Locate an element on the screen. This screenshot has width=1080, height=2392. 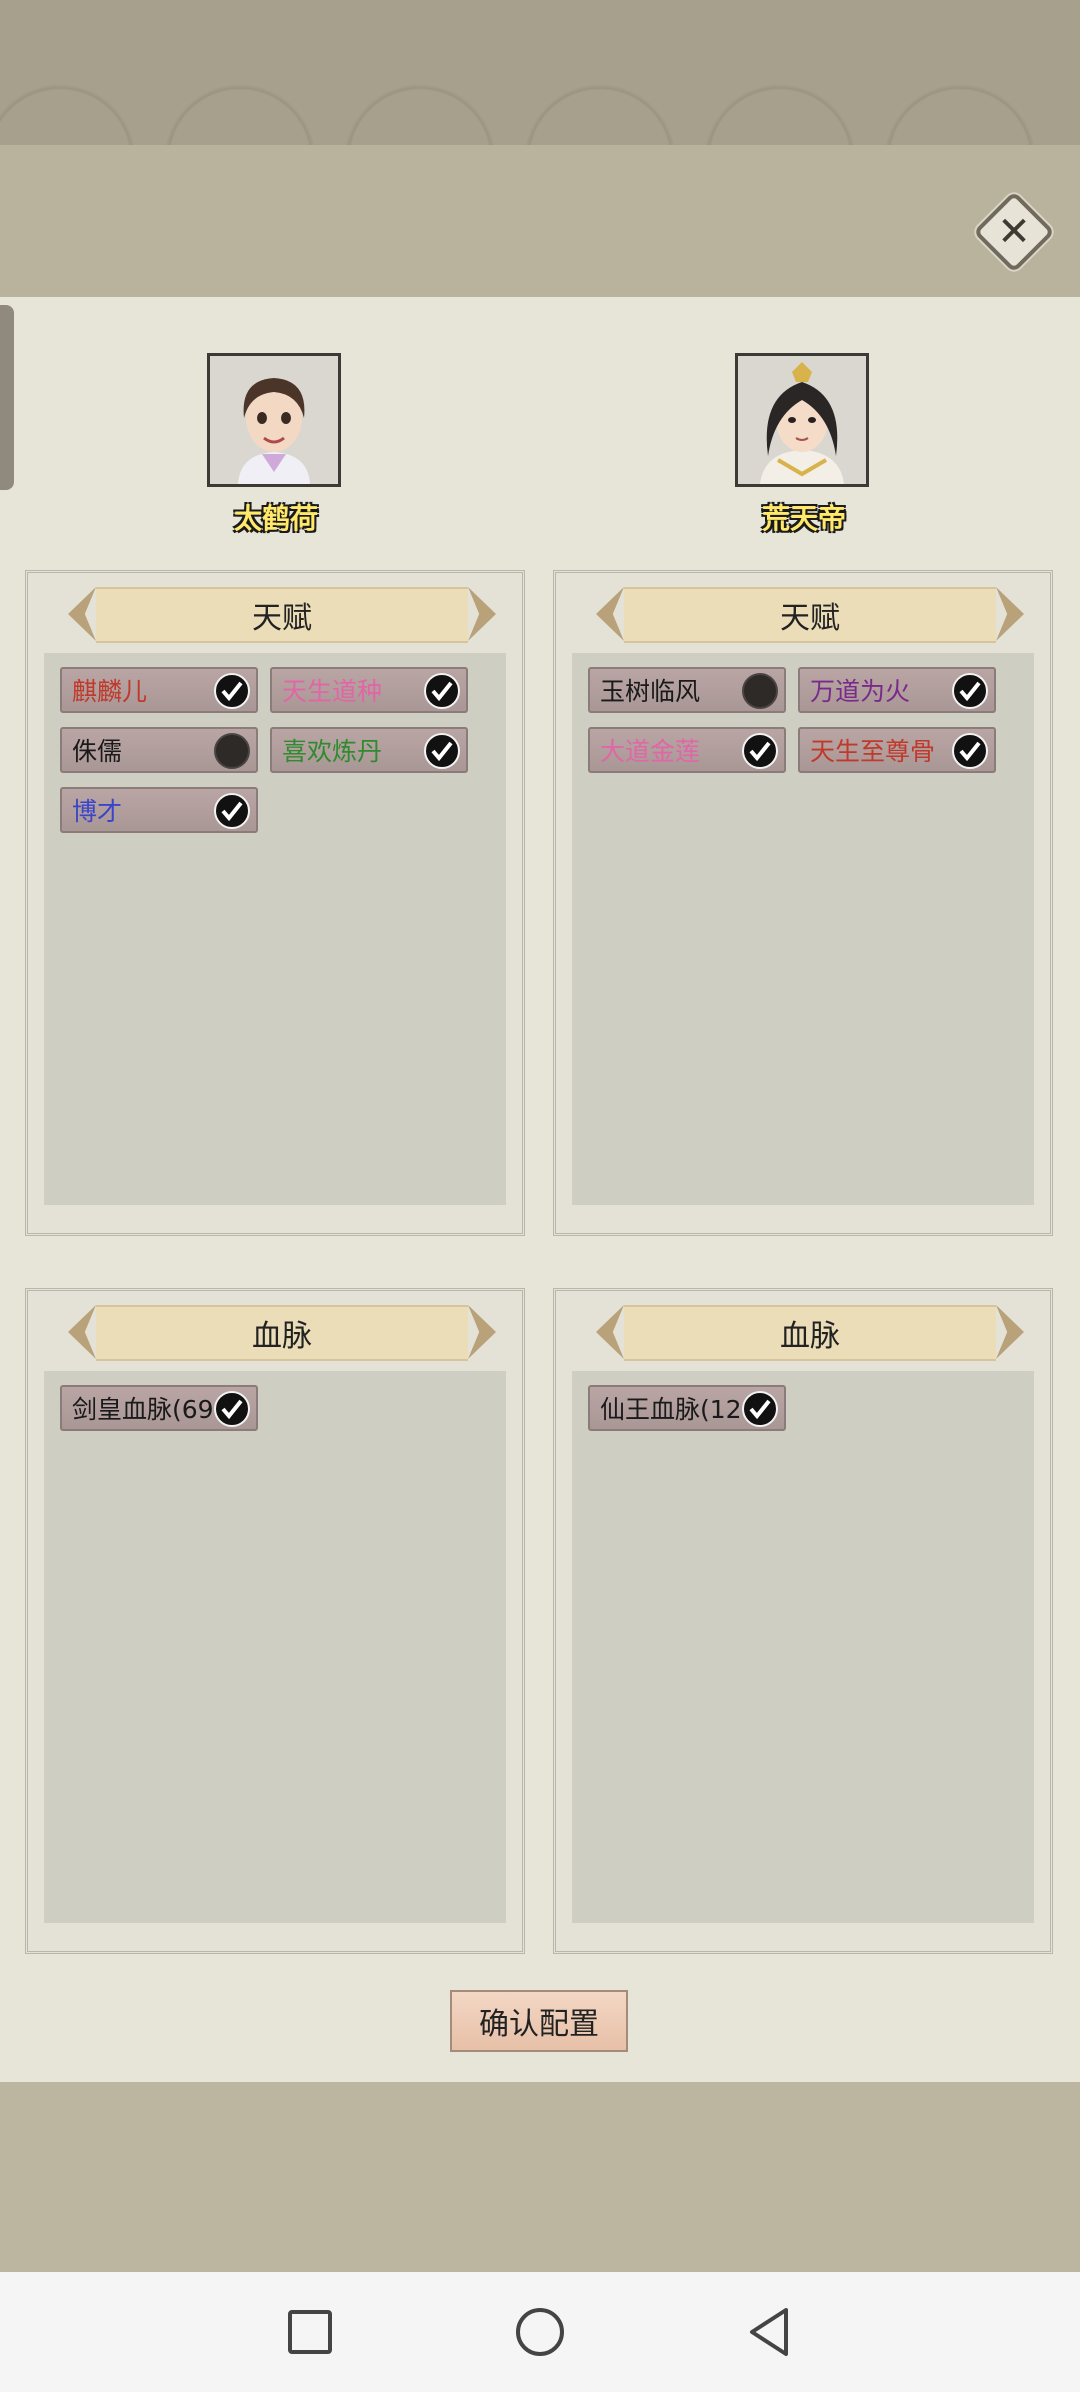
close-icon: ✕ is located at coordinates (1014, 232).